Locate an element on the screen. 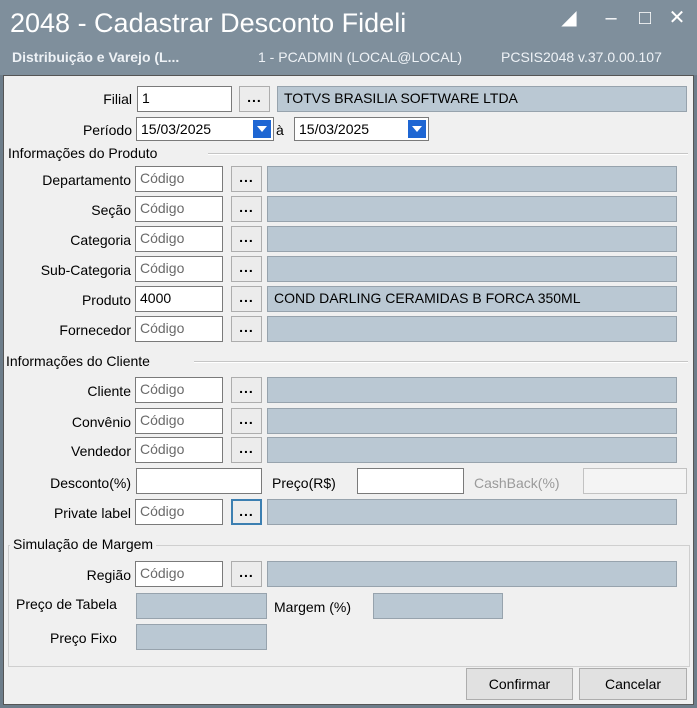 The image size is (697, 708). categoria-code-input: Código is located at coordinates (179, 239).